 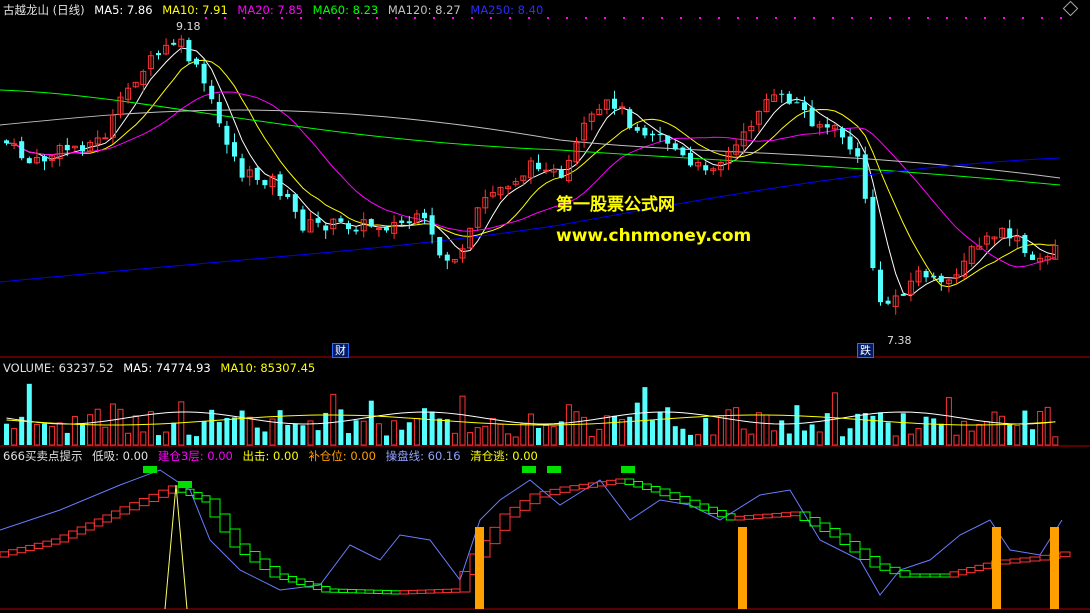 I want to click on vol-ma10-value: MA10: 85307.45, so click(x=268, y=368).